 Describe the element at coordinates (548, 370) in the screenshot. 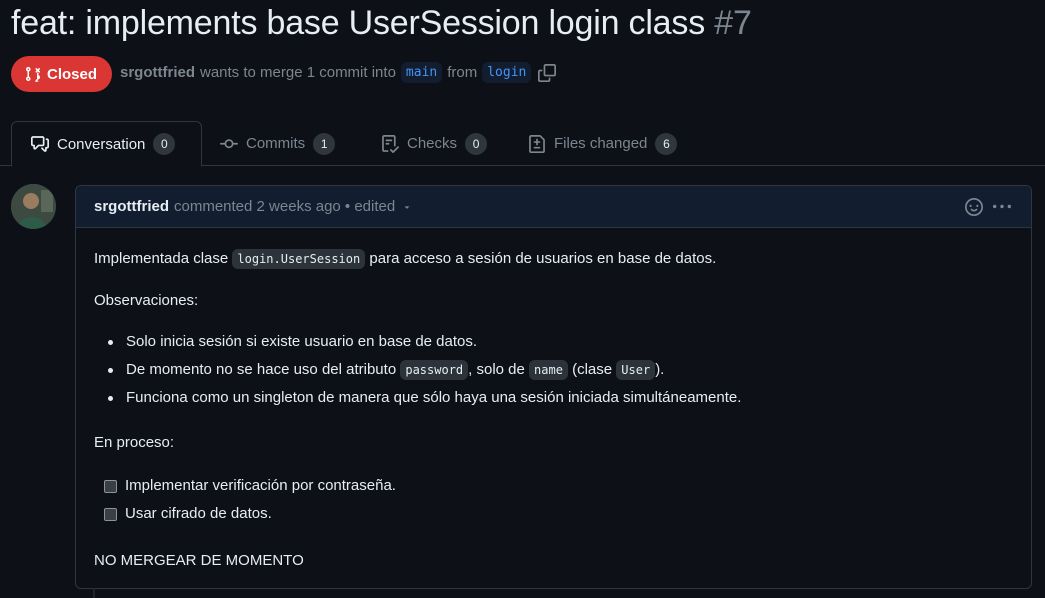

I see `inline-code: name` at that location.